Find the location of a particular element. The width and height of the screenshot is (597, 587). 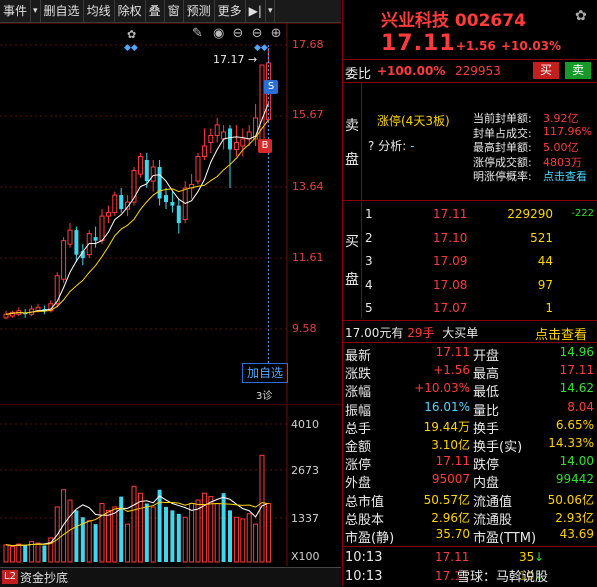

toolbar-item: ▶| is located at coordinates (256, 11).